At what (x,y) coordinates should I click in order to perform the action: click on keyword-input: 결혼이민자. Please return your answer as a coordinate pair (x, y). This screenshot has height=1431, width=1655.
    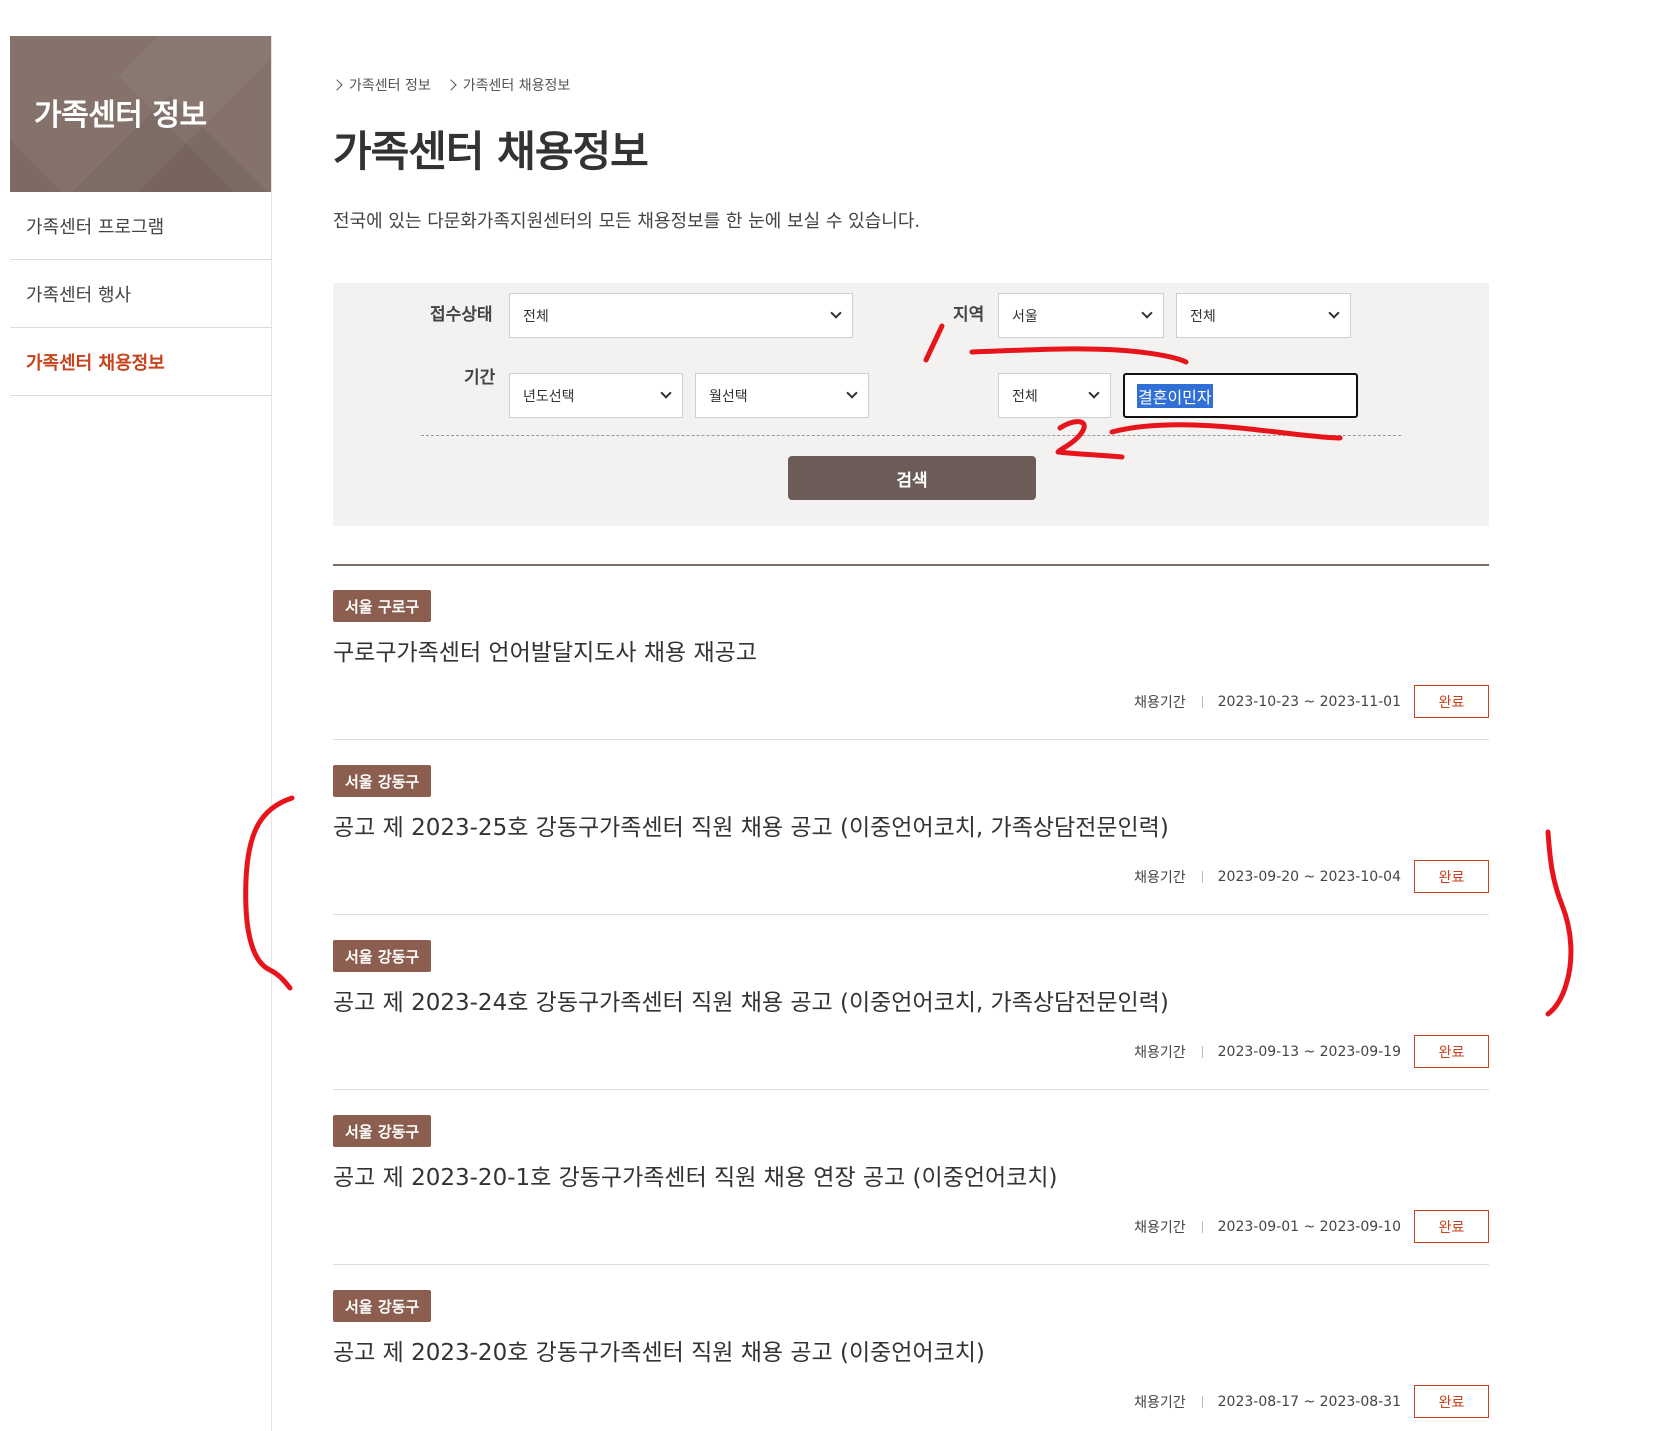
    Looking at the image, I should click on (1240, 395).